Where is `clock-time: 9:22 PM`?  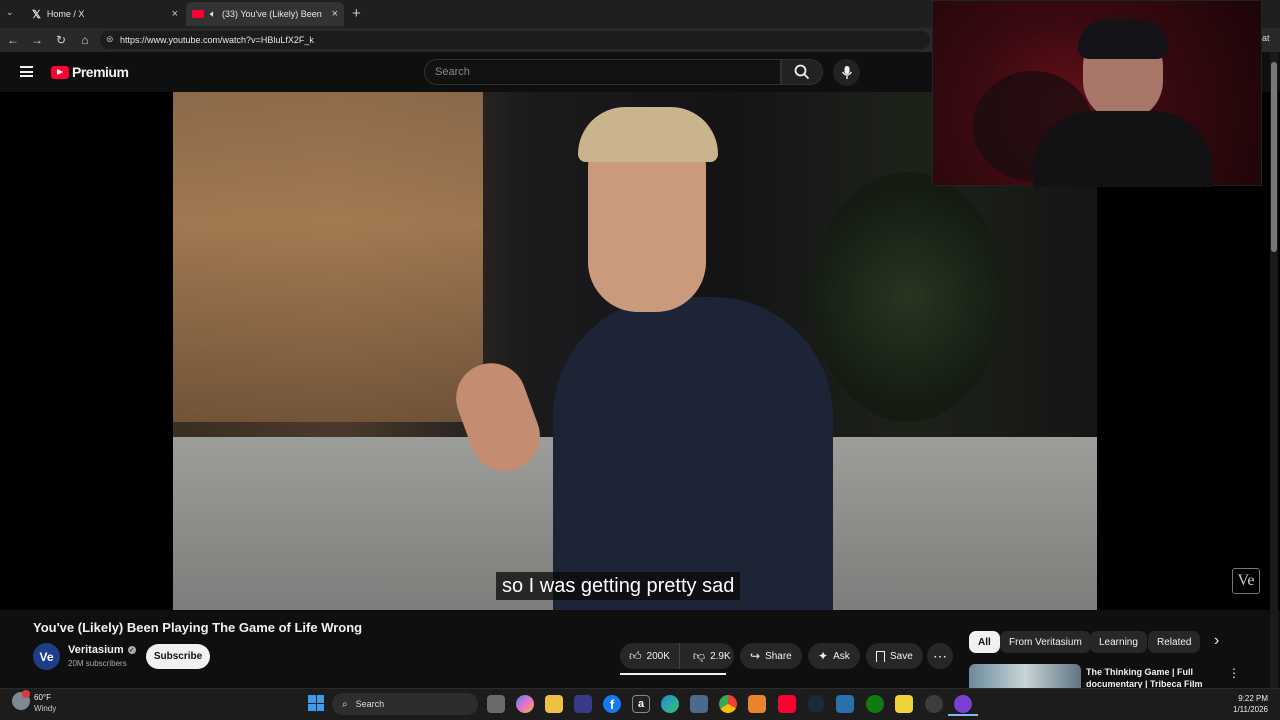
clock-time: 9:22 PM is located at coordinates (1253, 698).